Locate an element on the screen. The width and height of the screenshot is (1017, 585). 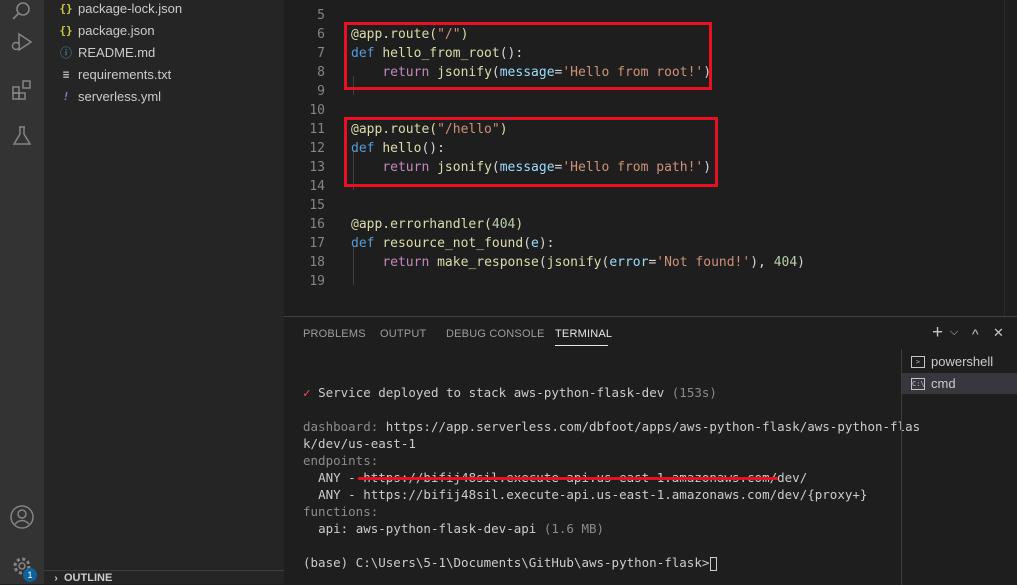
terminal-line: functions: is located at coordinates (340, 511).